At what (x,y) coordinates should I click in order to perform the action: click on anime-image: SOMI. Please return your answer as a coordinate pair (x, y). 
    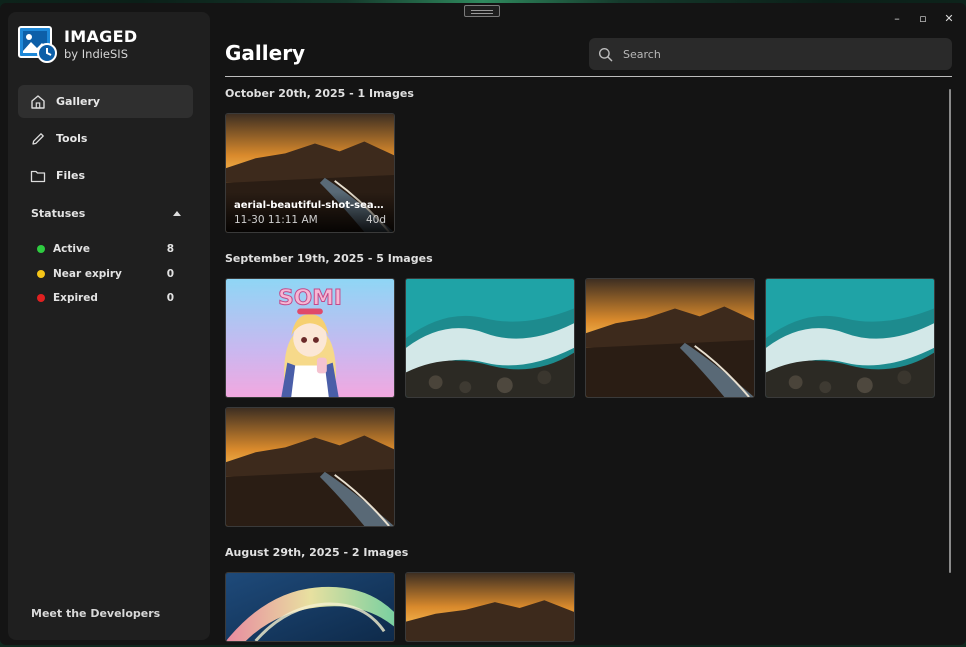
    Looking at the image, I should click on (310, 338).